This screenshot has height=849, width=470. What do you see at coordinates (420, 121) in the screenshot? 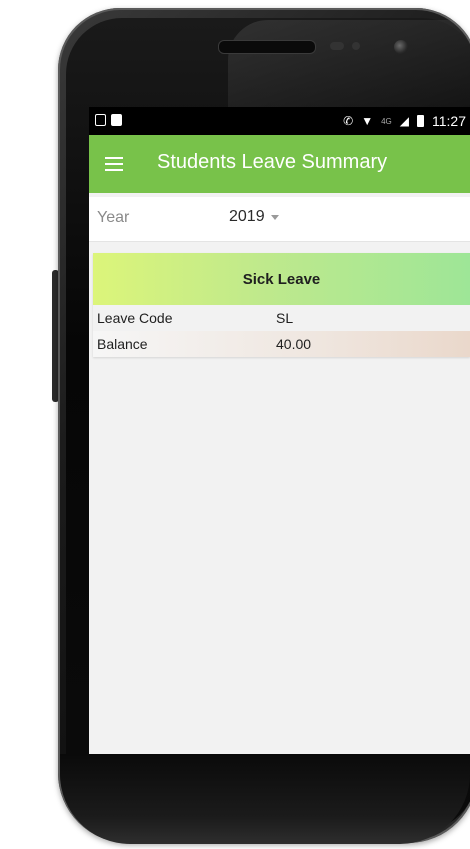
I see `battery-icon` at bounding box center [420, 121].